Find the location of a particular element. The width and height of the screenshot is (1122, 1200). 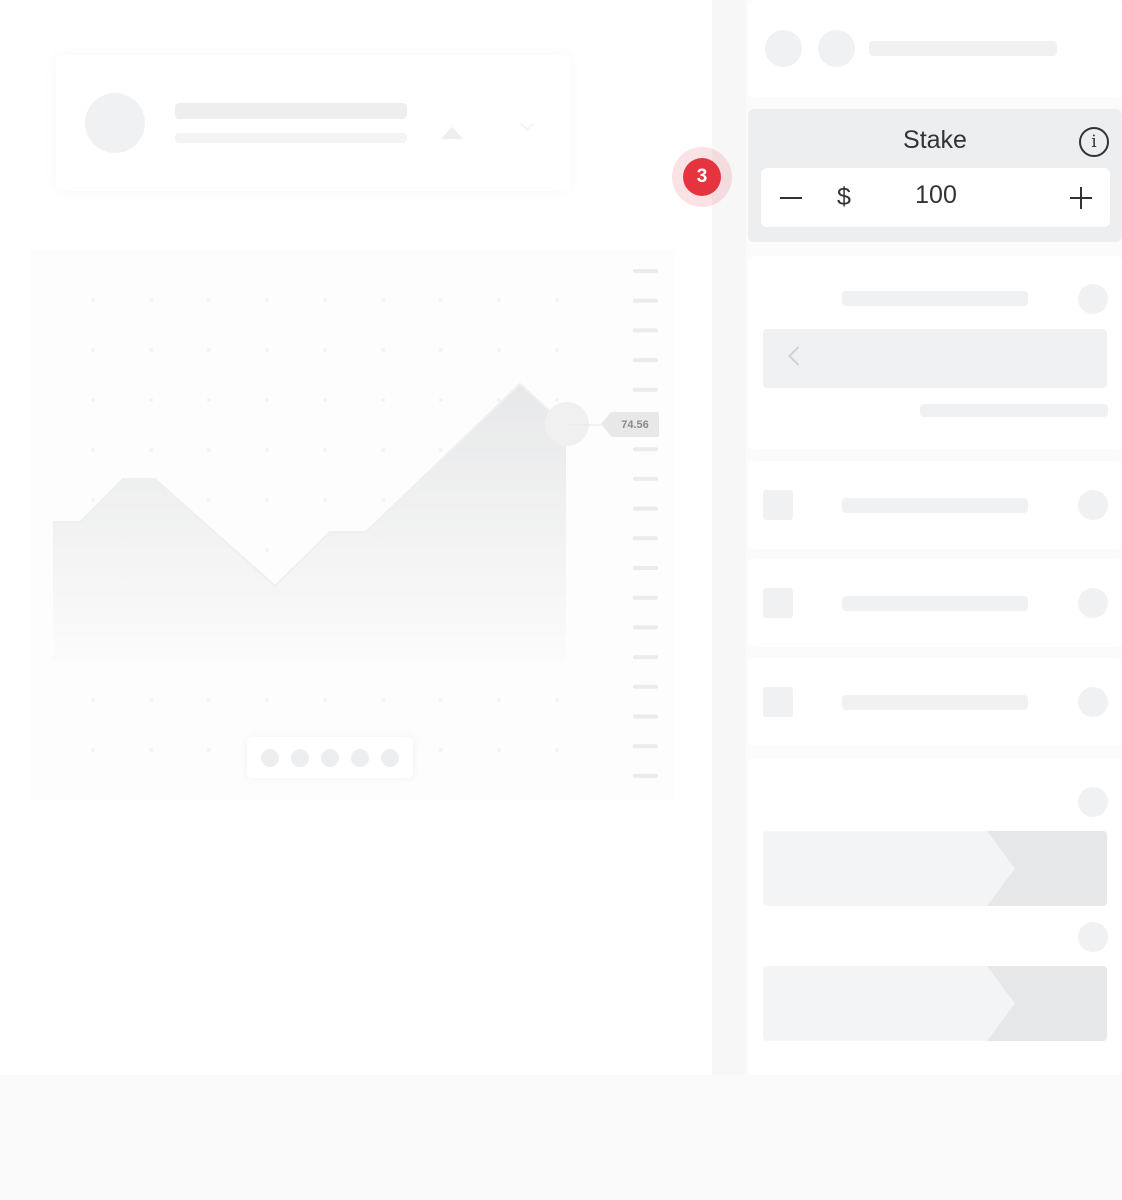

duration-section is located at coordinates (935, 352).